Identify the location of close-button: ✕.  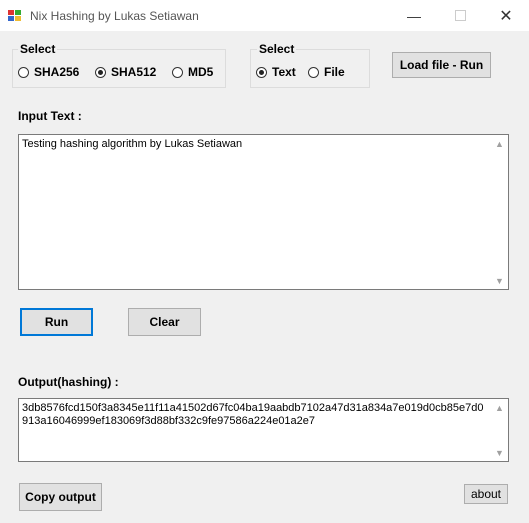
(506, 15).